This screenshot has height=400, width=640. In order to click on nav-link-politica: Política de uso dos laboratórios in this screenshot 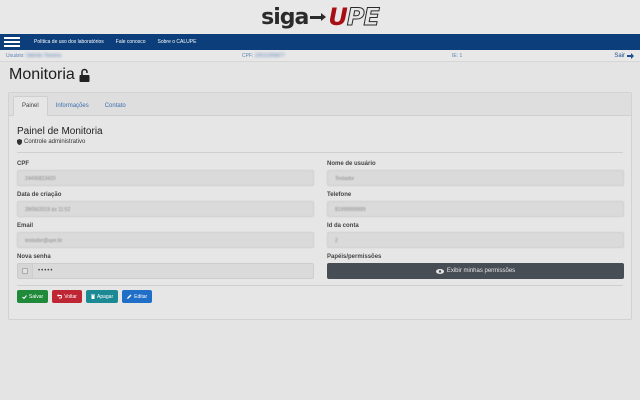, I will do `click(69, 42)`.